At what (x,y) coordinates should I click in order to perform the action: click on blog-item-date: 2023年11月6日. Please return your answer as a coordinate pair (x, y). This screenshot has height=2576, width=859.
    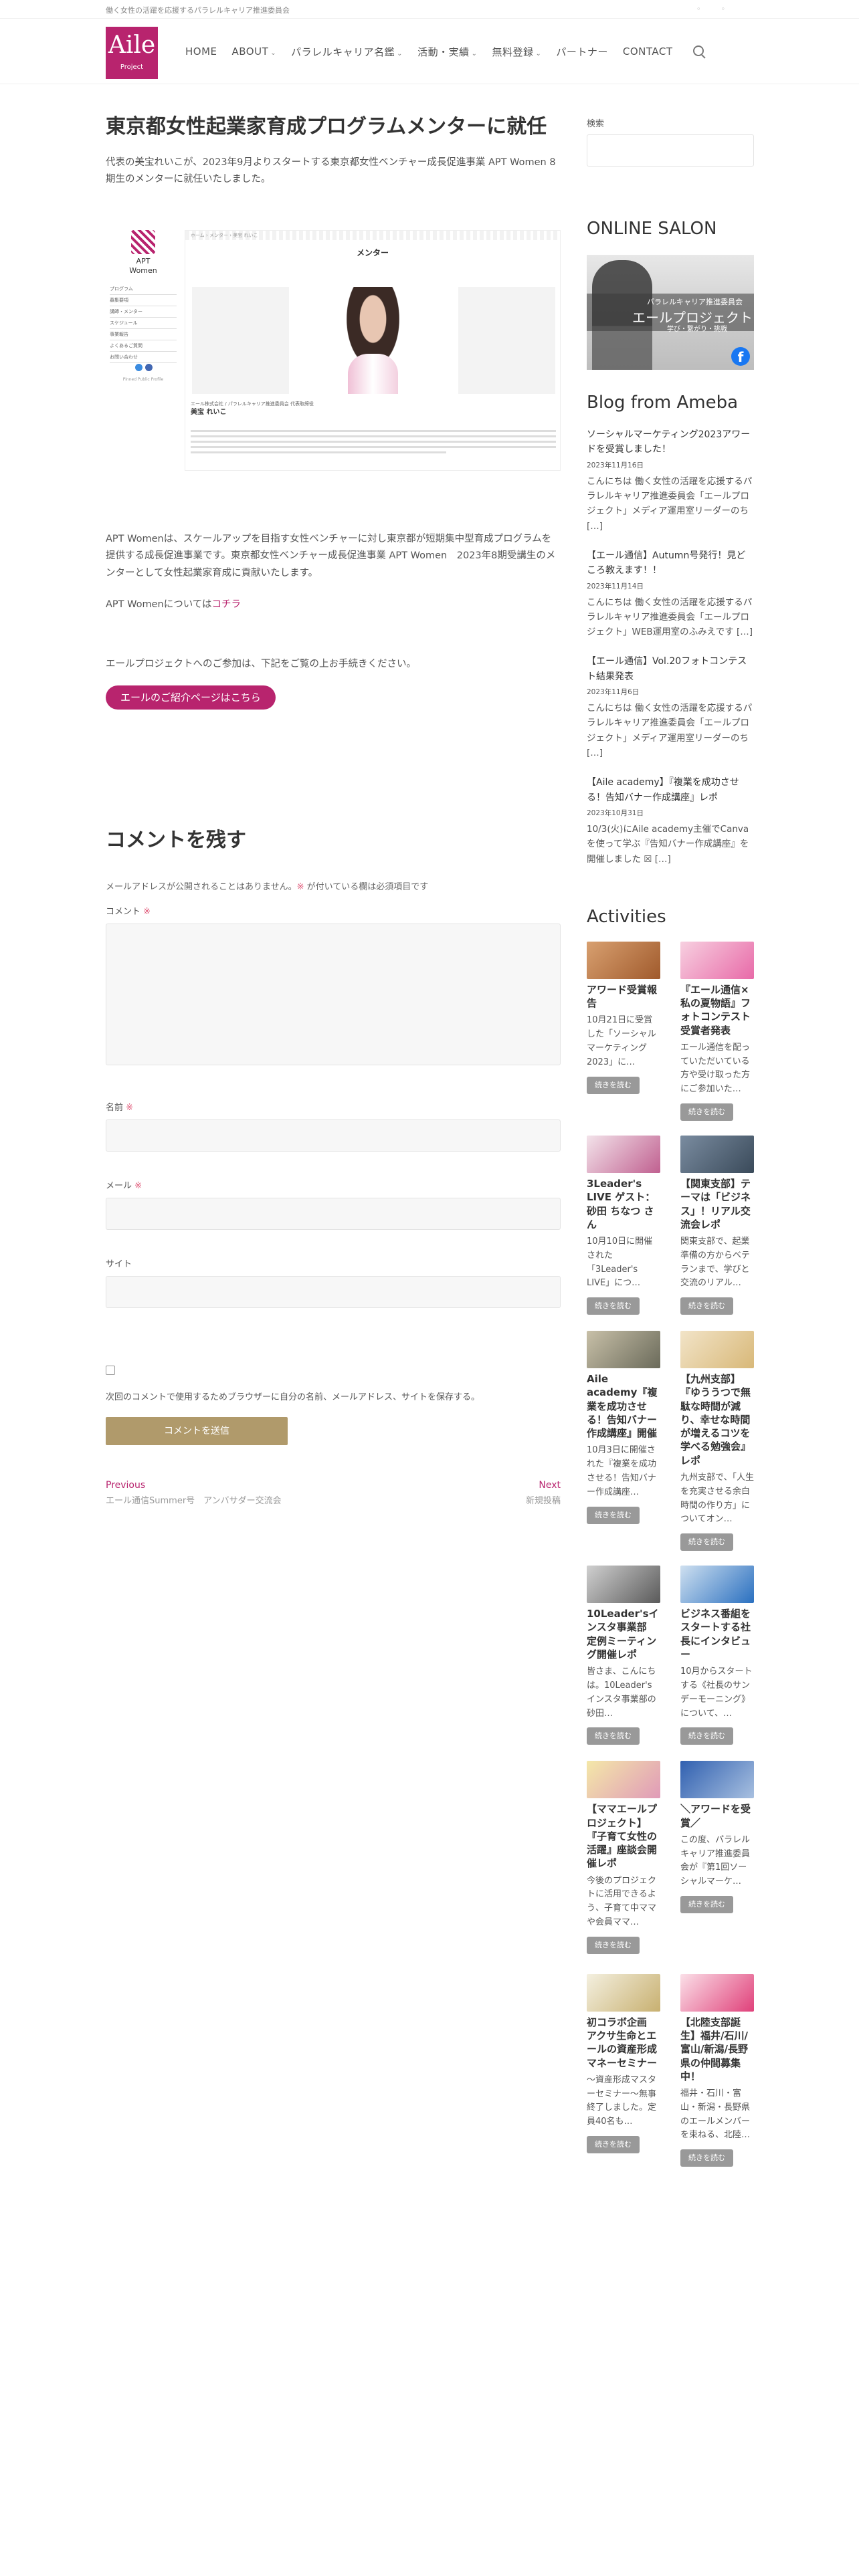
    Looking at the image, I should click on (613, 693).